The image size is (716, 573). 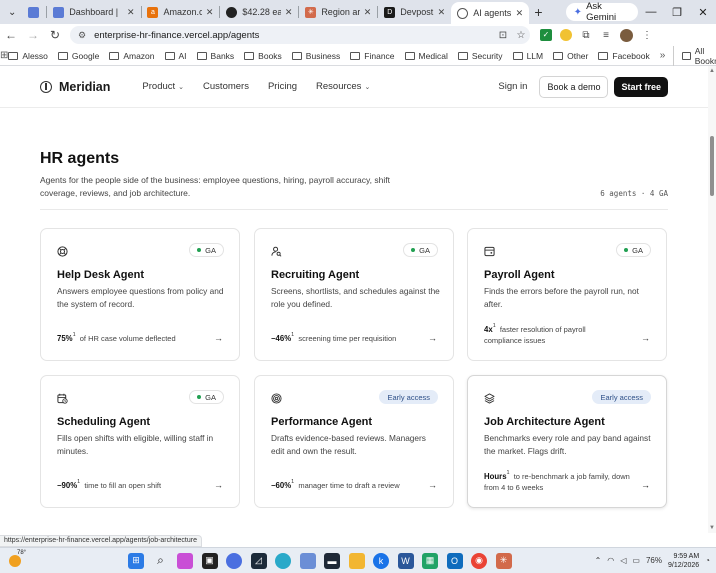 What do you see at coordinates (209, 560) in the screenshot?
I see `terminal-icon: ▣` at bounding box center [209, 560].